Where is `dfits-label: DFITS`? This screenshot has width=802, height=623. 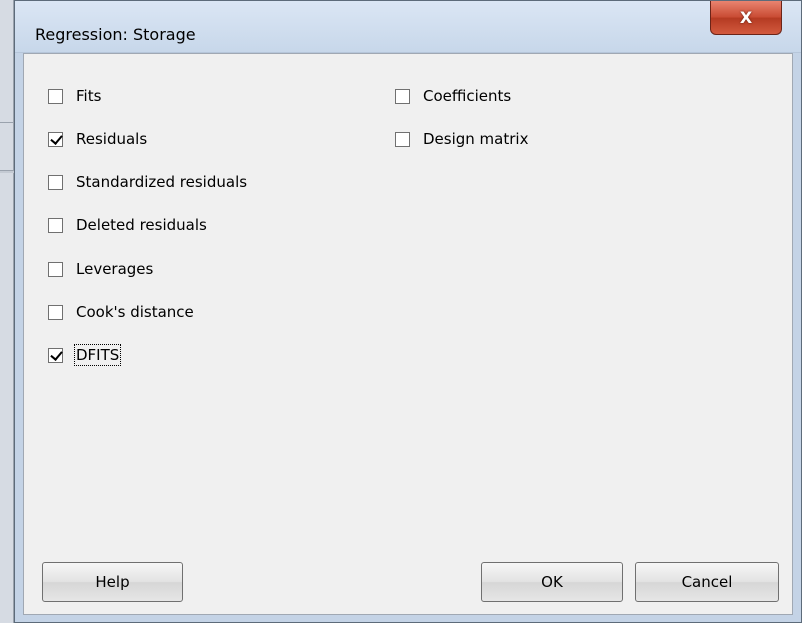
dfits-label: DFITS is located at coordinates (97, 355).